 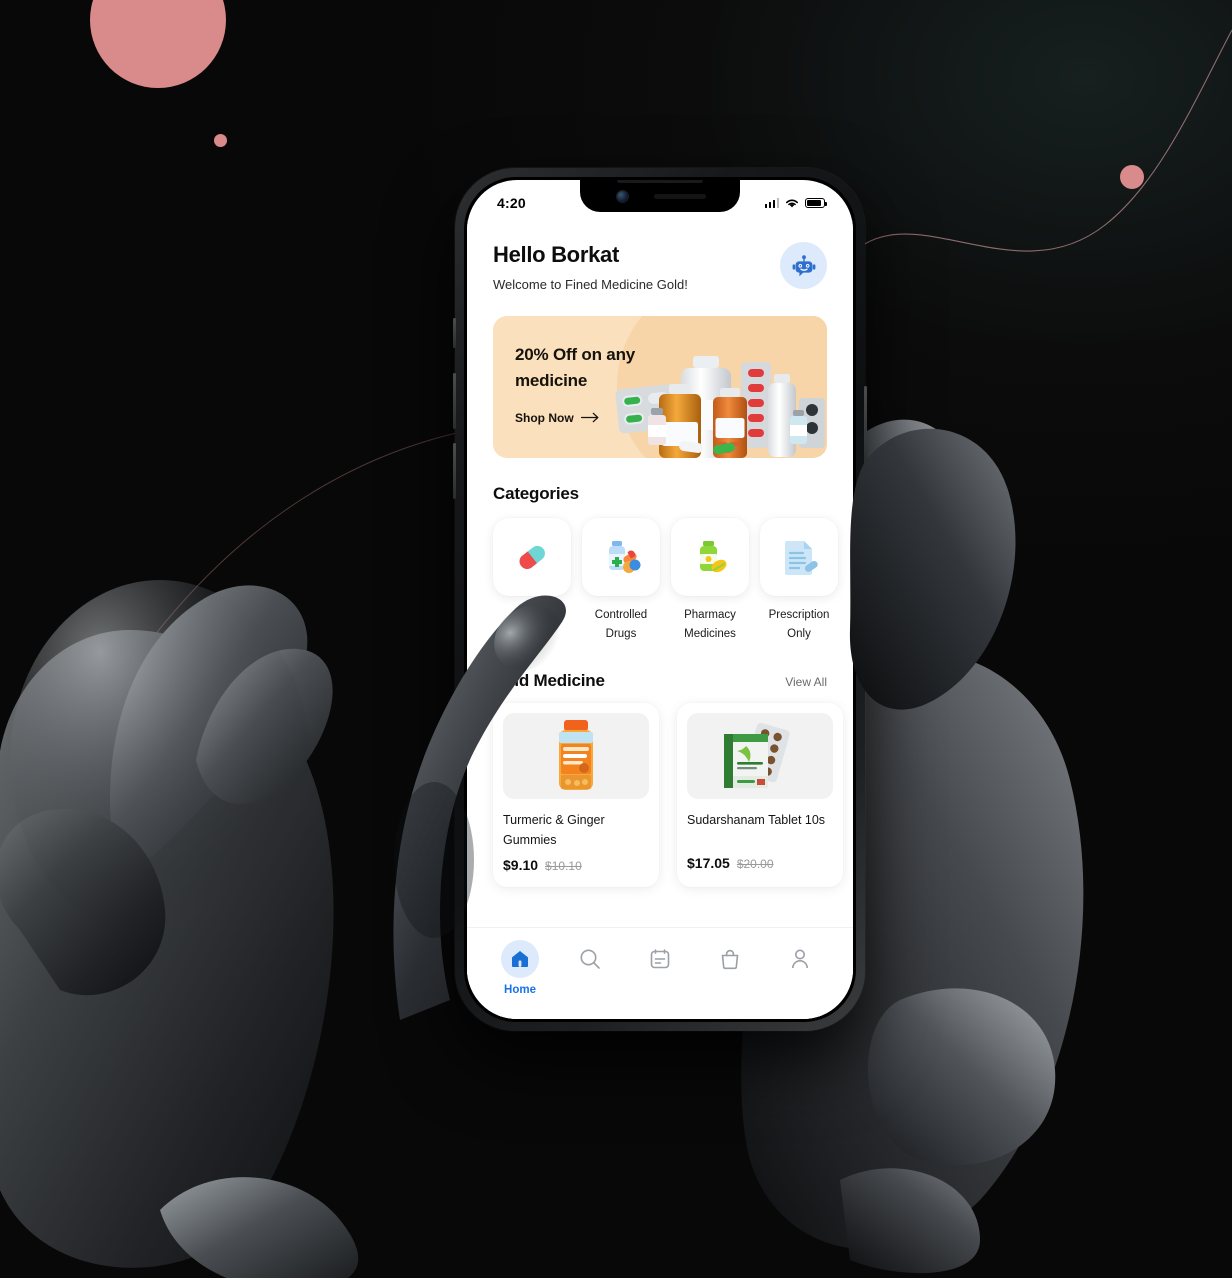 I want to click on cellular-signal-icon, so click(x=771, y=203).